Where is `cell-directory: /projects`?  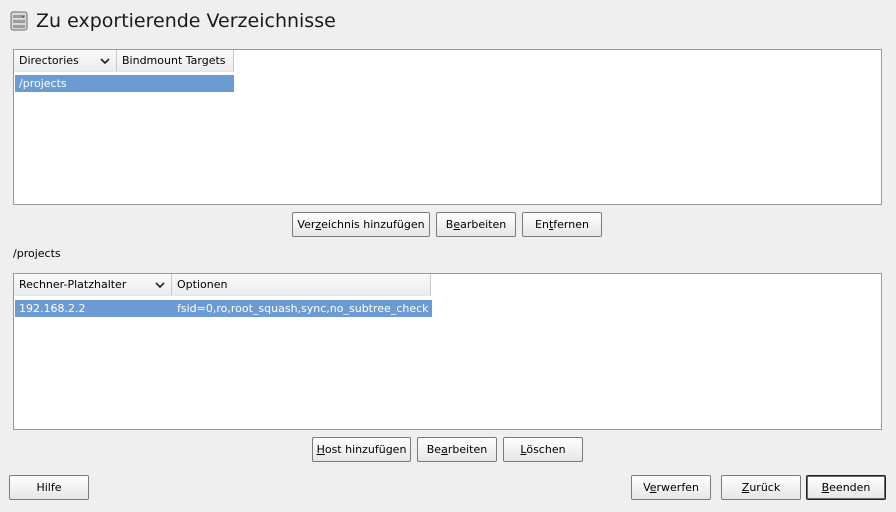 cell-directory: /projects is located at coordinates (43, 83).